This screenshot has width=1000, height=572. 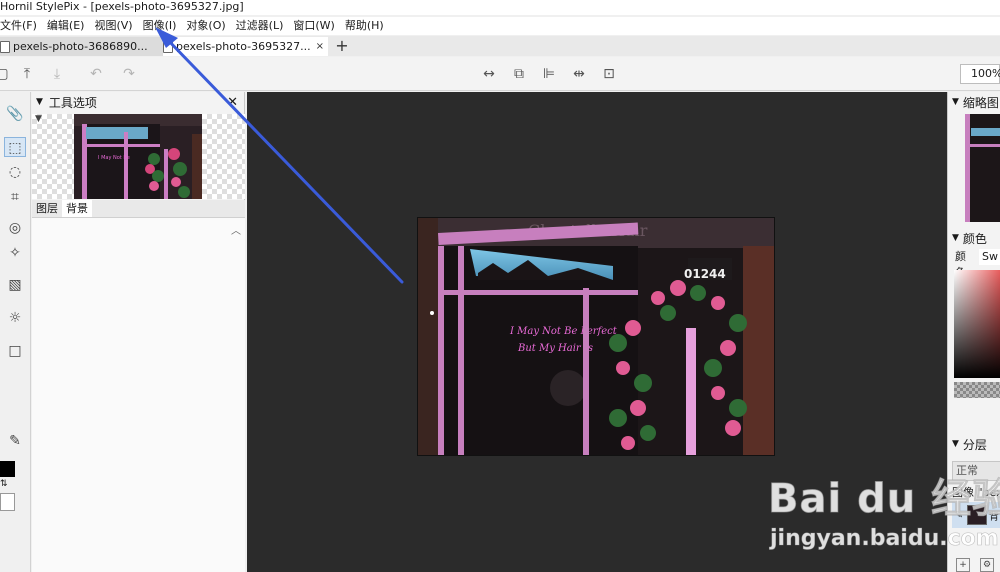 I want to click on blend-mode-select: 正常, so click(x=976, y=471).